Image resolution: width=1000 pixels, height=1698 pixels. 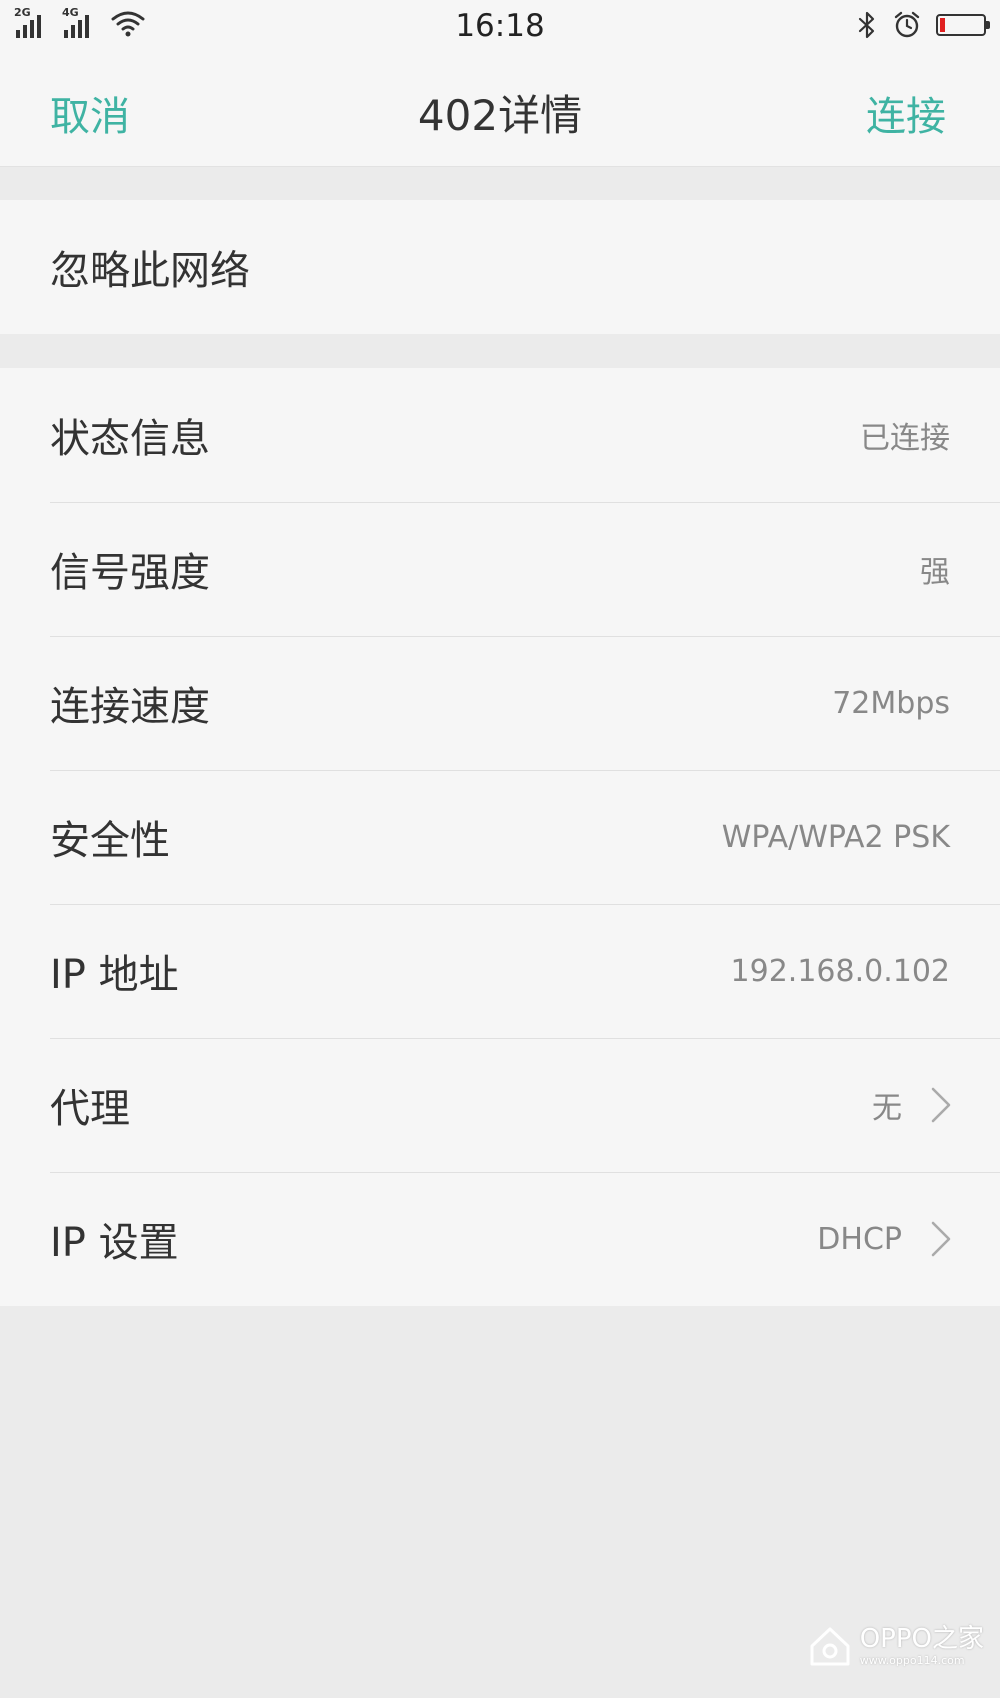 I want to click on watermark-url: www.oppo114.com, so click(x=912, y=1660).